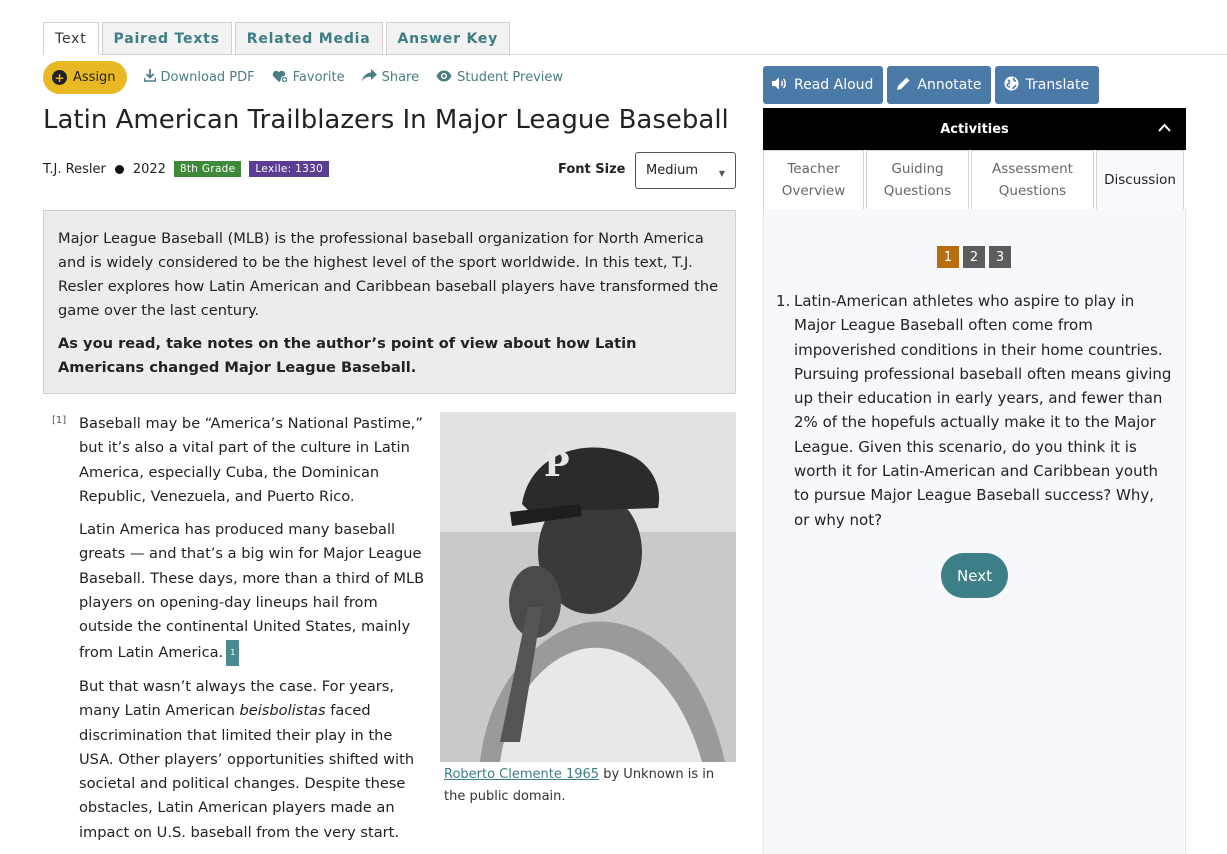  Describe the element at coordinates (1057, 85) in the screenshot. I see `translate-label: Translate` at that location.